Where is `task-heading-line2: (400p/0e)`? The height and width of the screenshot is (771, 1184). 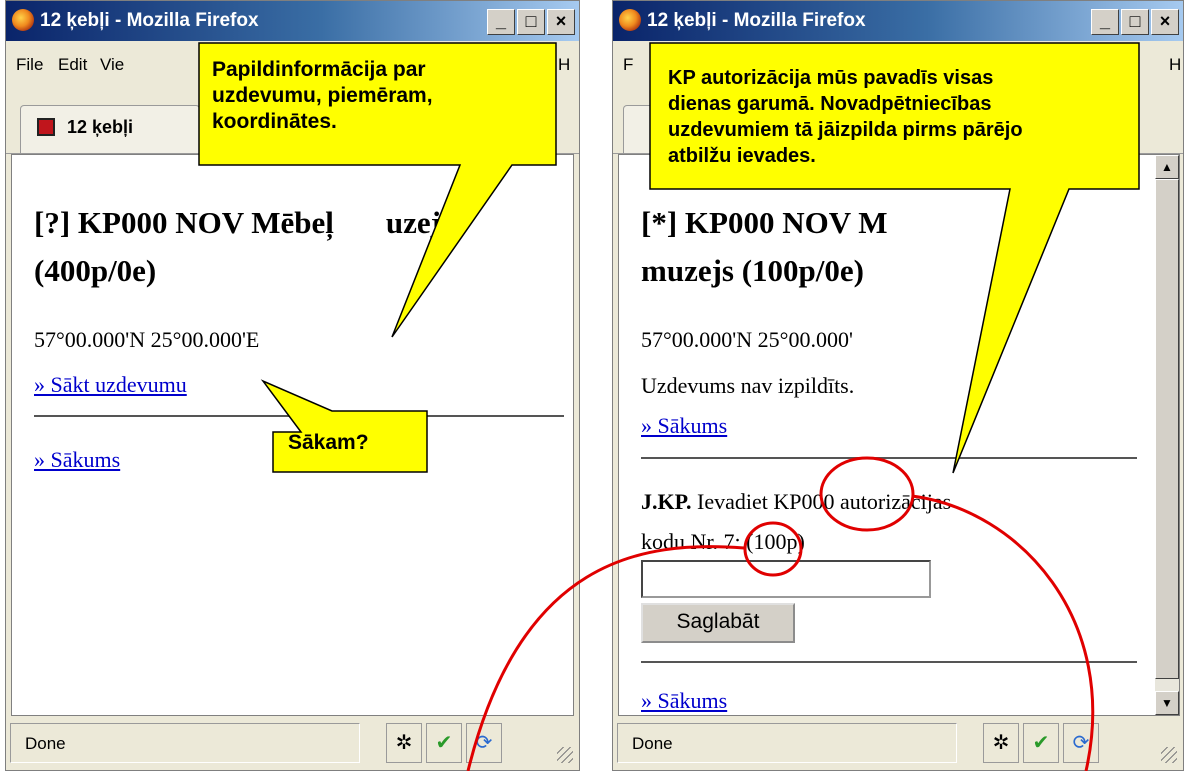
task-heading-line2: (400p/0e) is located at coordinates (95, 270).